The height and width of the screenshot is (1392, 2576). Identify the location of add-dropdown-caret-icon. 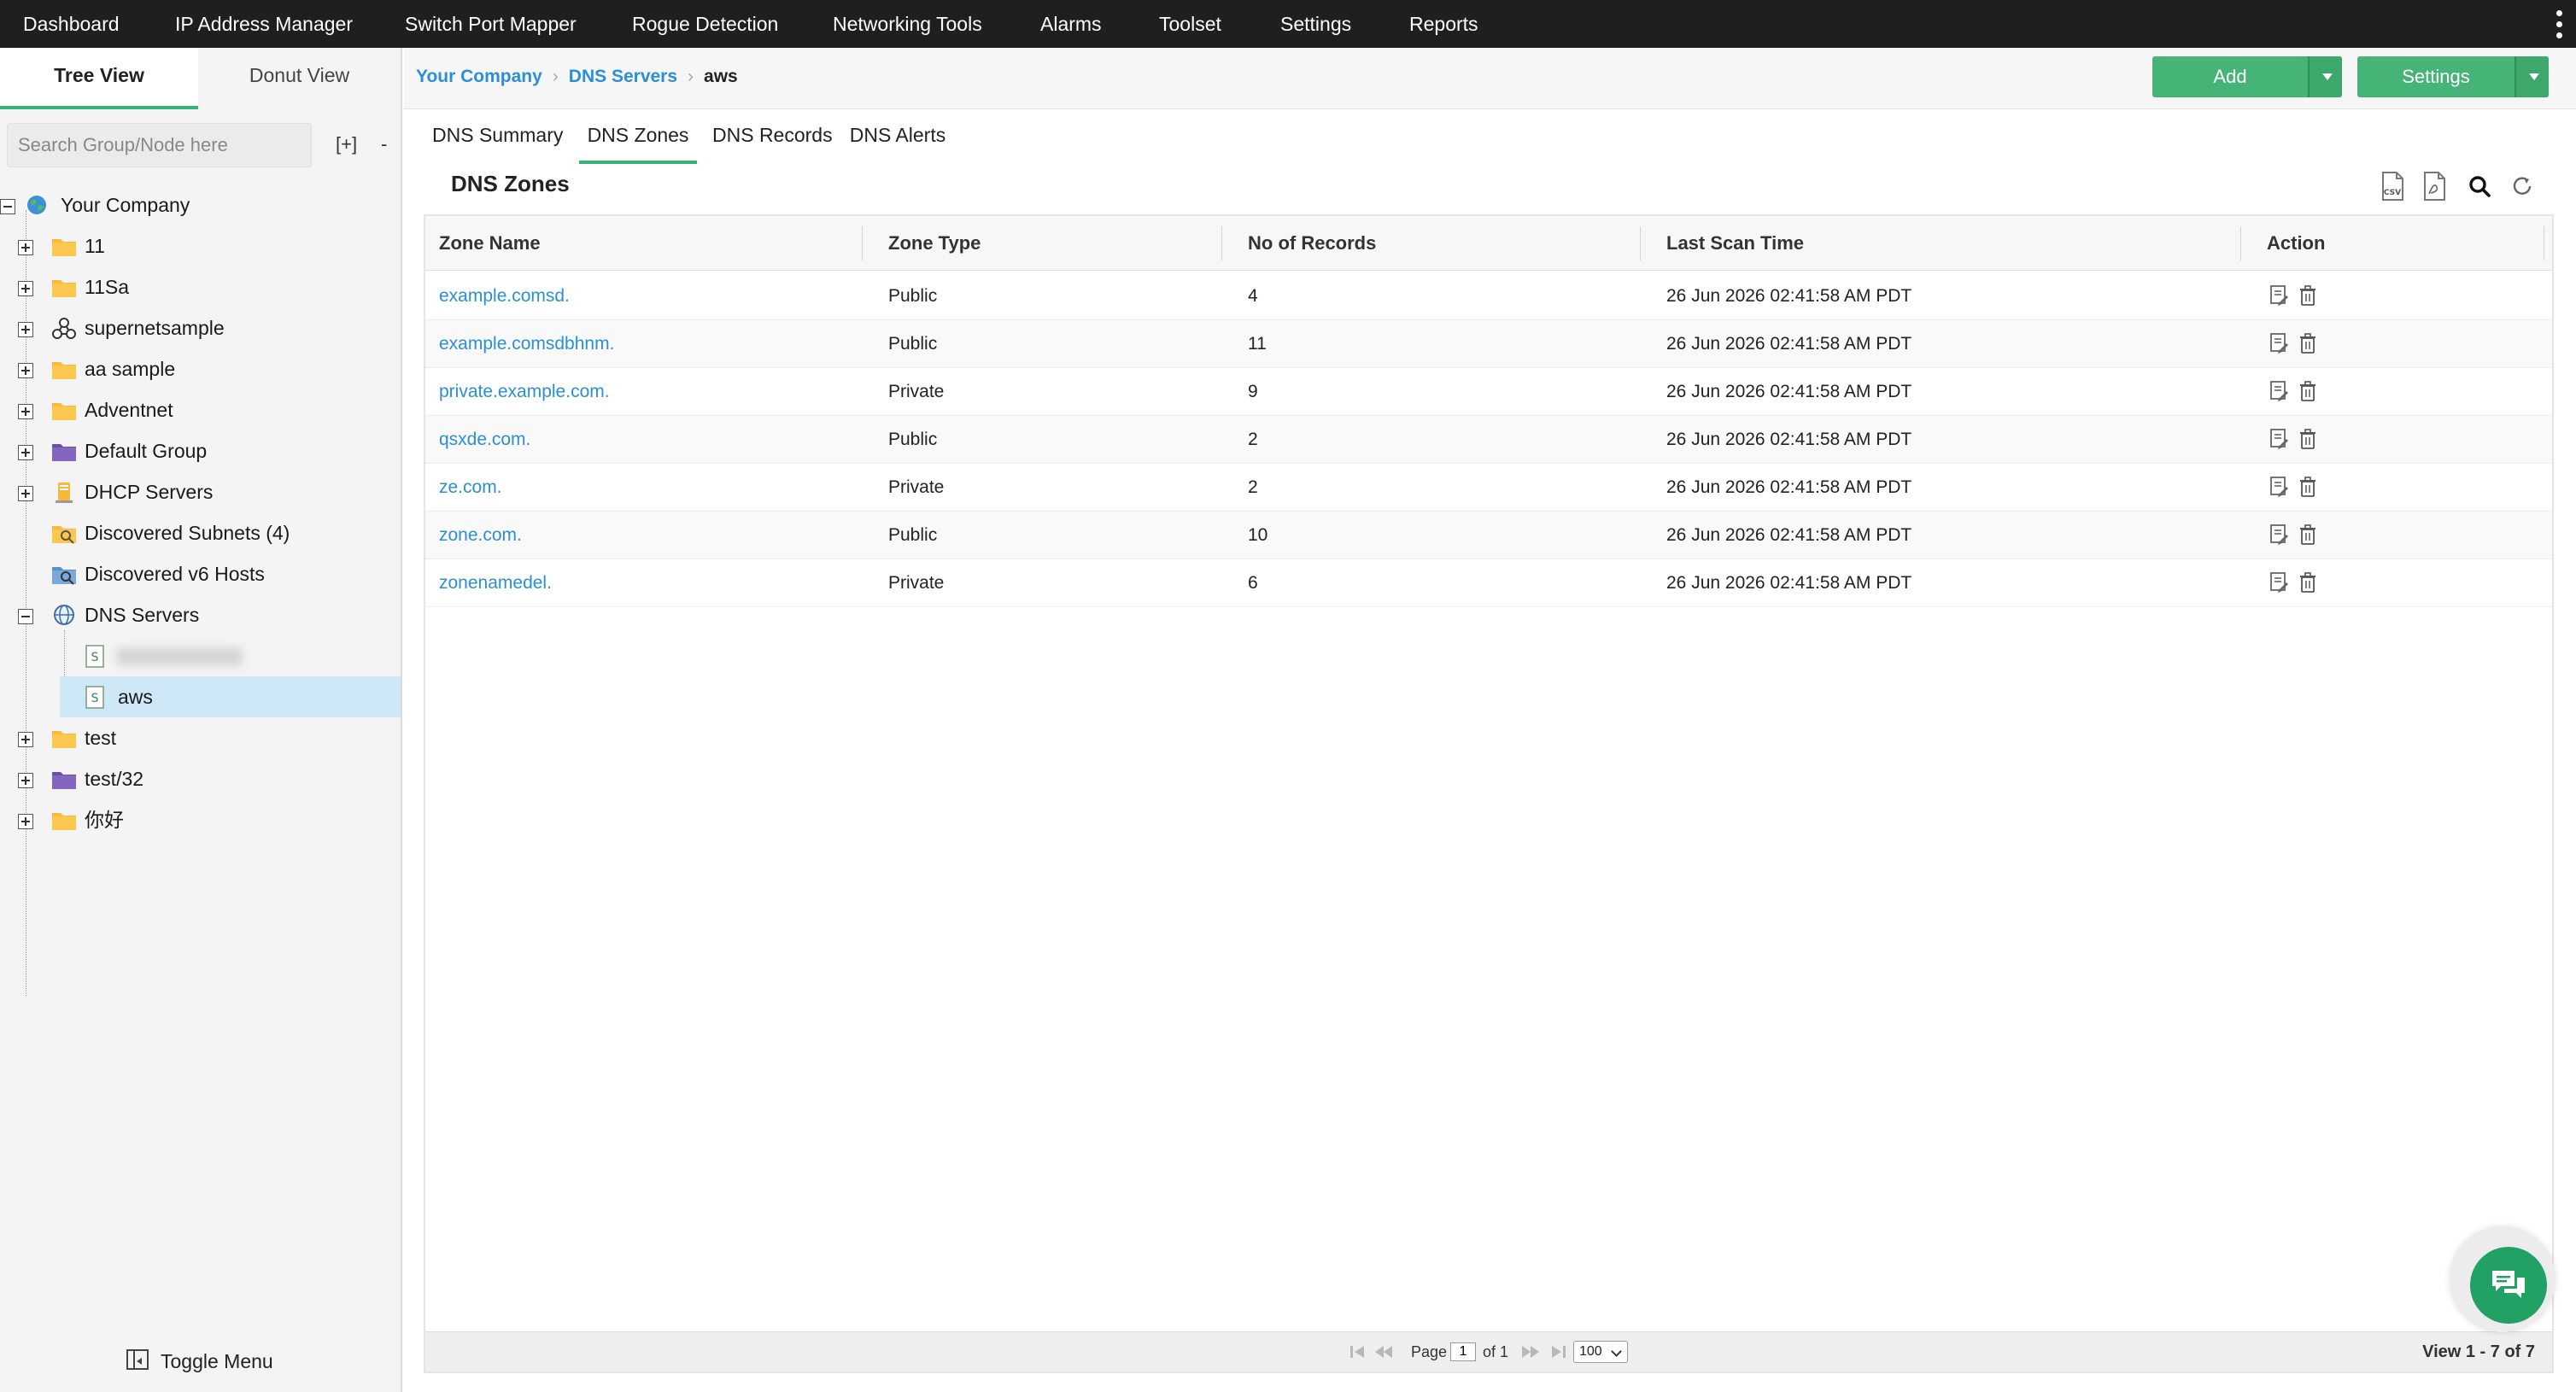
(2325, 76).